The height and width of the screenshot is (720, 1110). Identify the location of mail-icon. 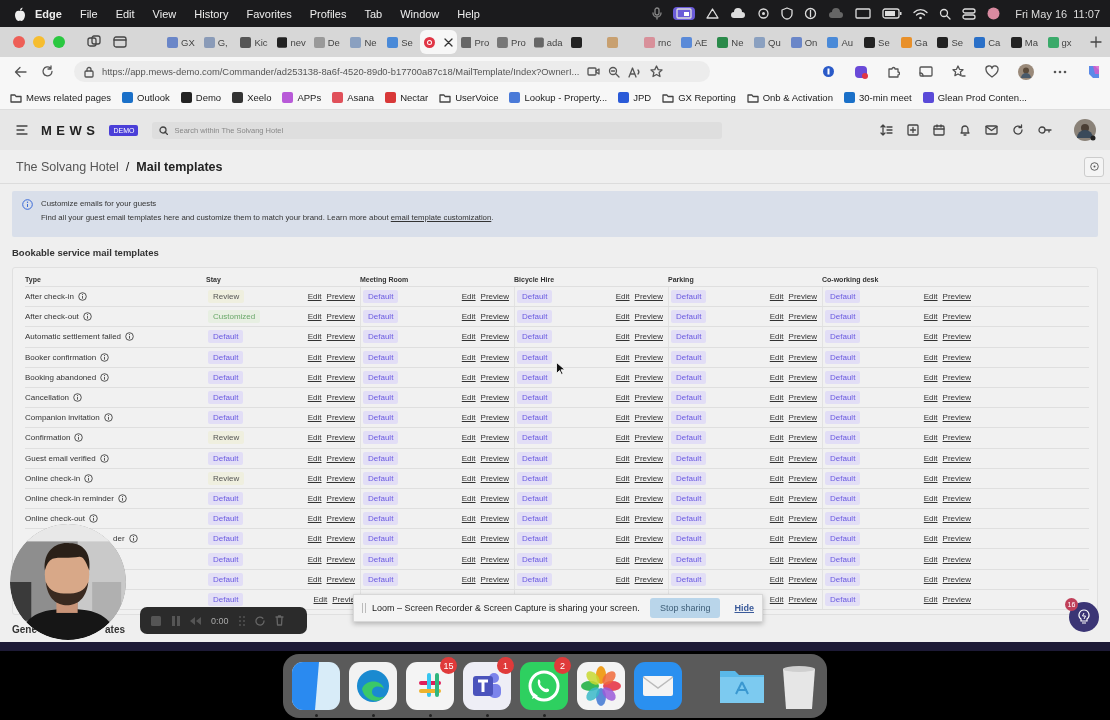
(991, 130).